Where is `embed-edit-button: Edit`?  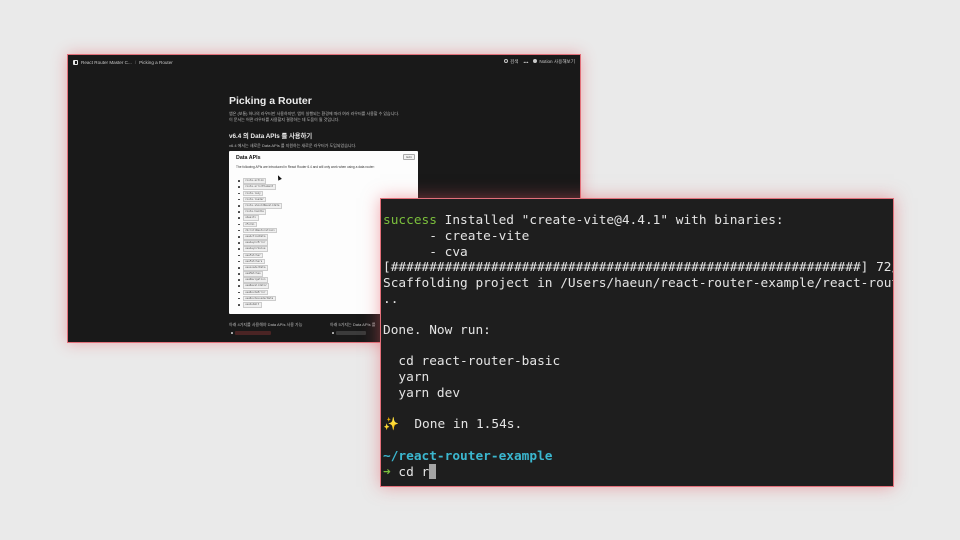 embed-edit-button: Edit is located at coordinates (409, 157).